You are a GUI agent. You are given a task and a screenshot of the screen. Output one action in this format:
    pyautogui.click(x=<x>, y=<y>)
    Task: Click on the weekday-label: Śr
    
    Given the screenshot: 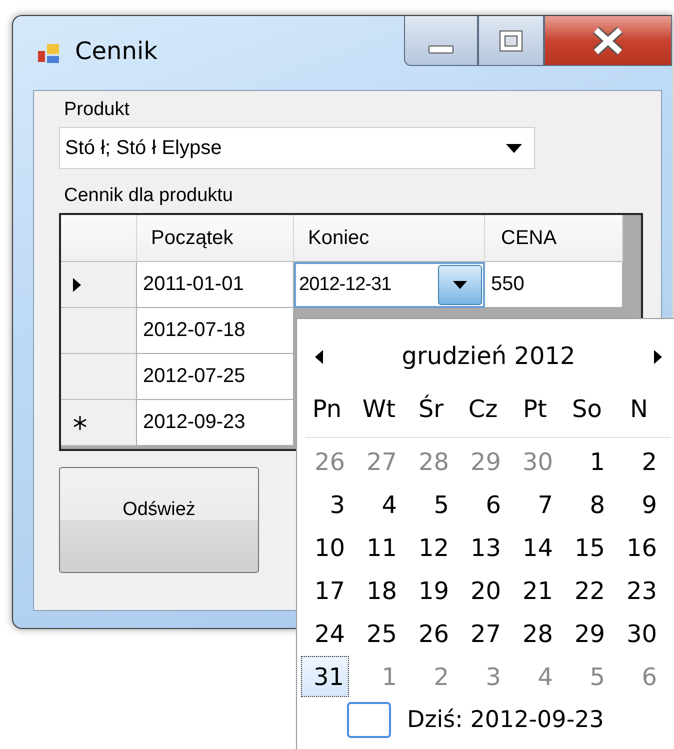 What is the action you would take?
    pyautogui.click(x=431, y=410)
    